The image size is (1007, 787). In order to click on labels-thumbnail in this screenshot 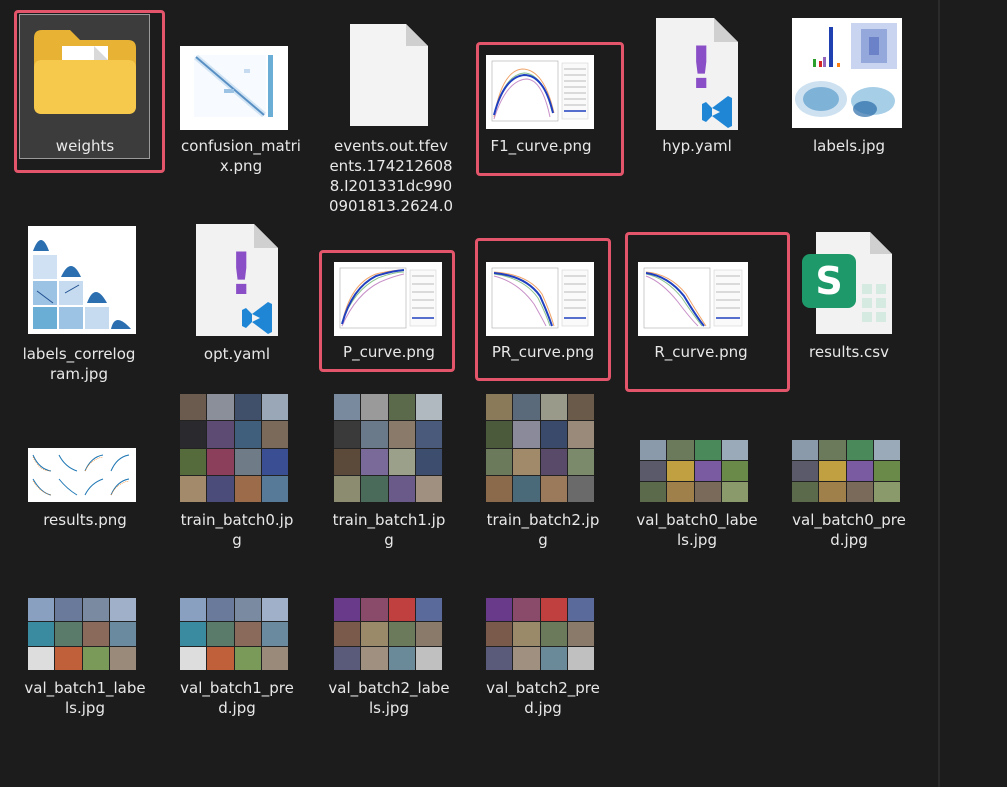, I will do `click(847, 73)`.